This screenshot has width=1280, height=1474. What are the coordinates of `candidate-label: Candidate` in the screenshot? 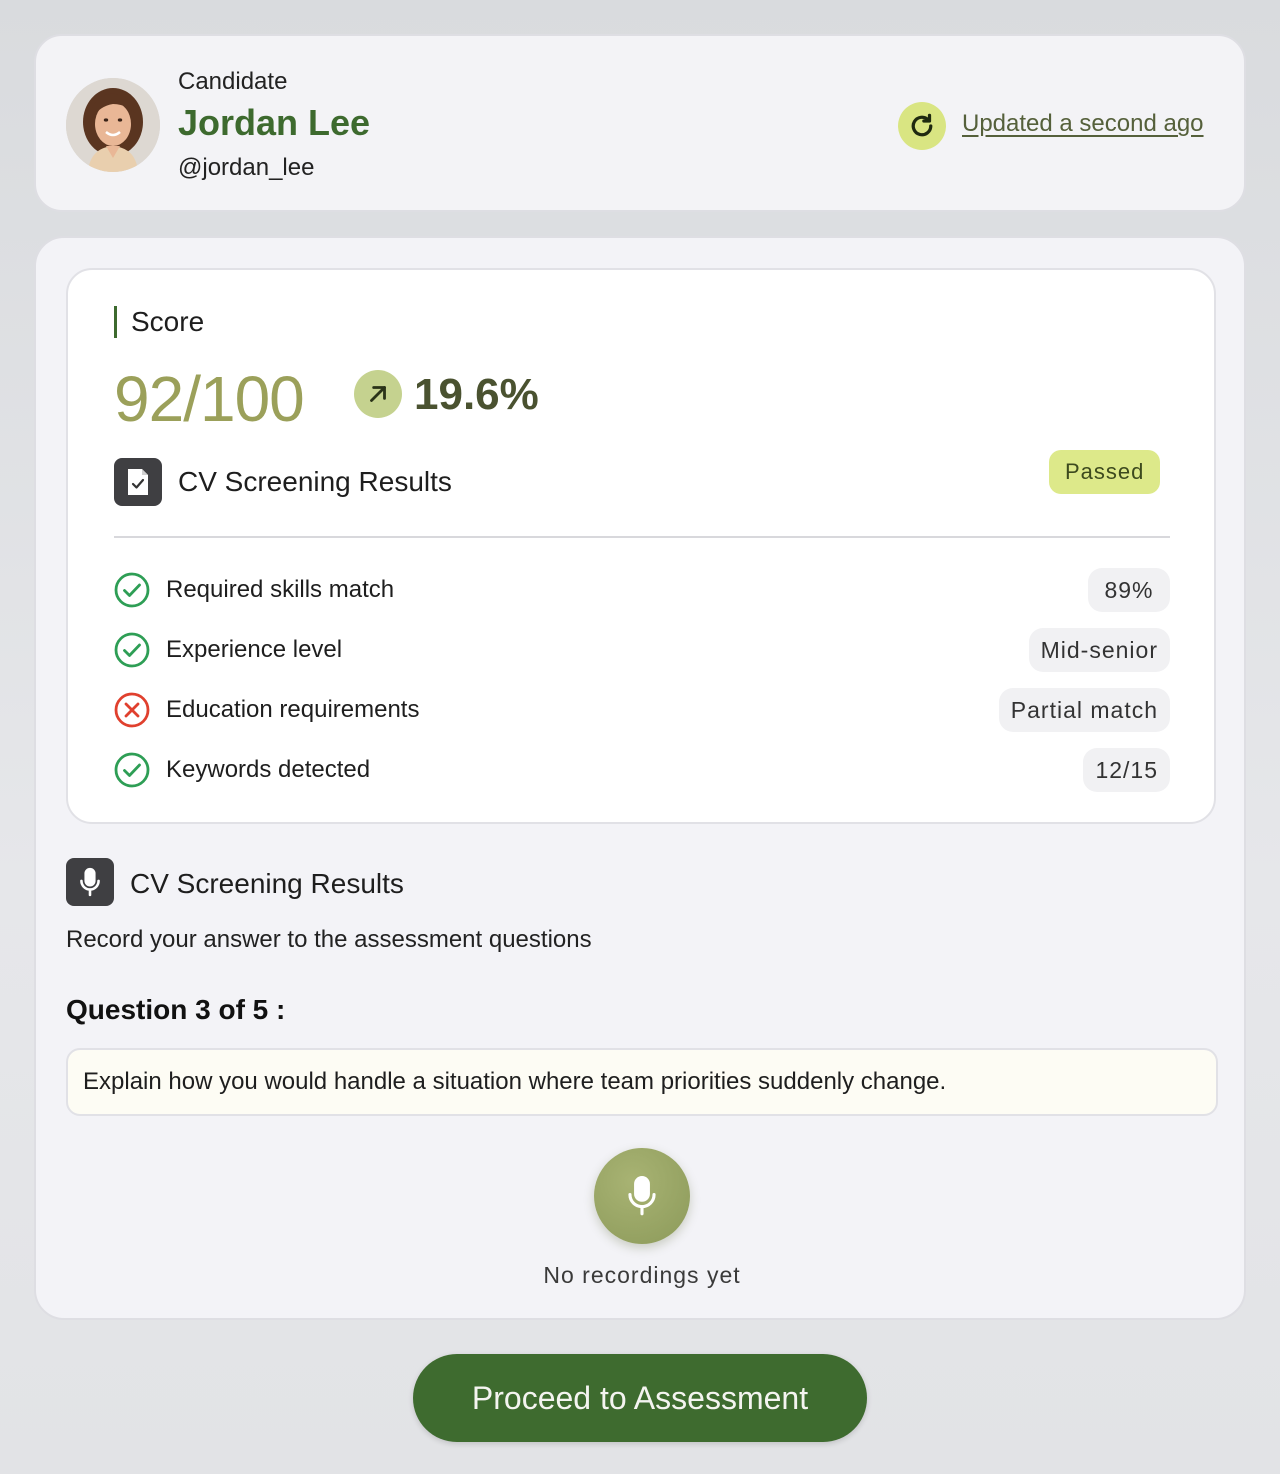 It's located at (233, 81).